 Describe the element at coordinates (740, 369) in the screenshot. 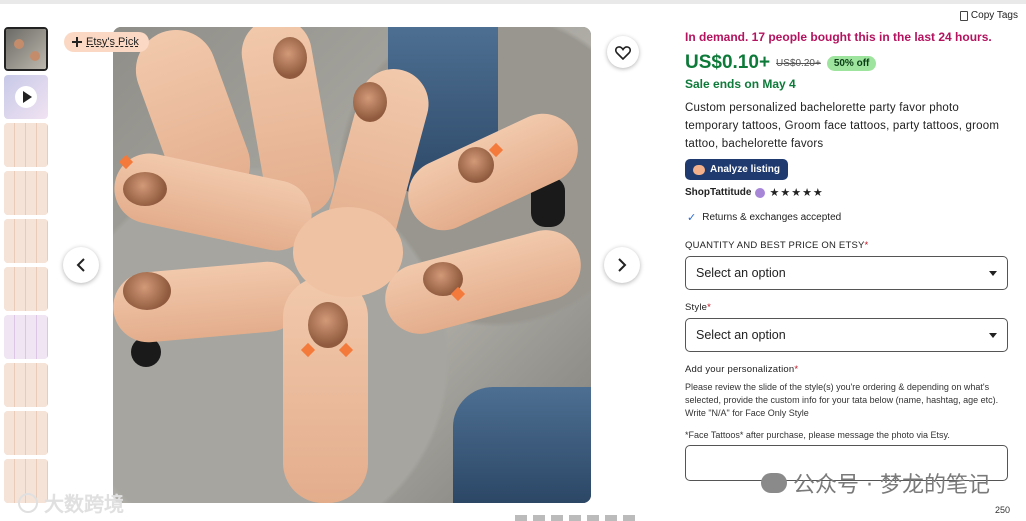

I see `personalization-label-text: Add your personalization` at that location.